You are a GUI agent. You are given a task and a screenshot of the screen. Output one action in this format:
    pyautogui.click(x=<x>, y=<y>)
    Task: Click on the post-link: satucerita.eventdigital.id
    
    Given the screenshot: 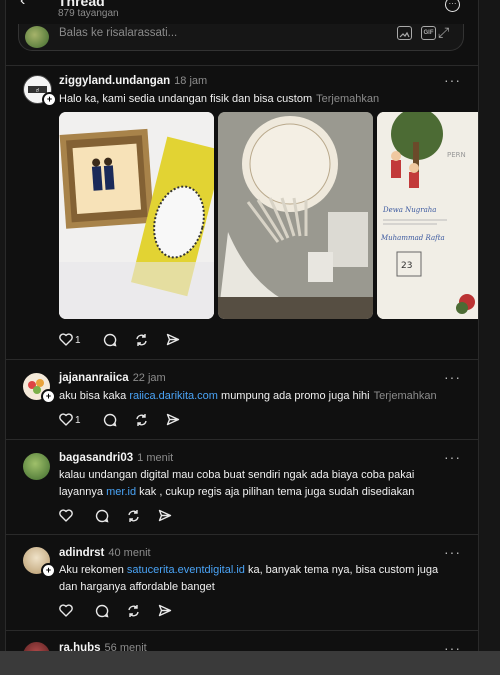 What is the action you would take?
    pyautogui.click(x=186, y=570)
    